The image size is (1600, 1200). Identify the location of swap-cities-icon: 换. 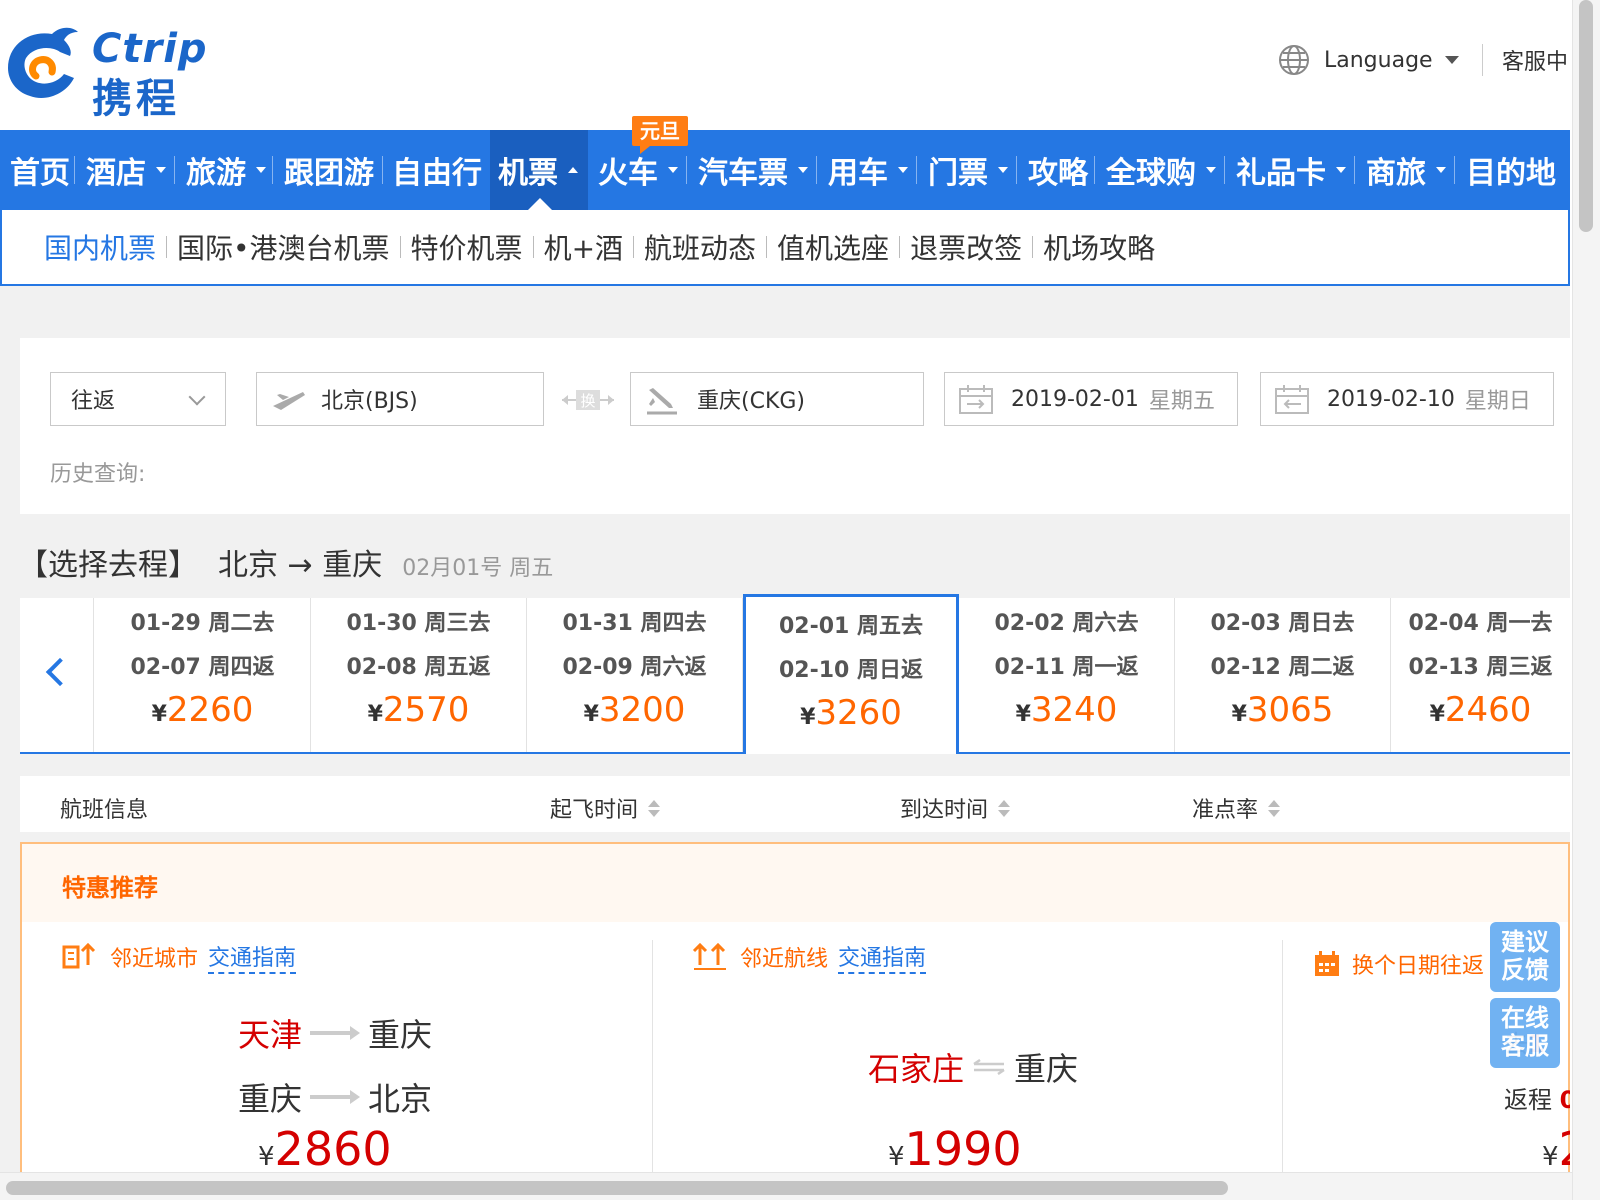
(588, 400).